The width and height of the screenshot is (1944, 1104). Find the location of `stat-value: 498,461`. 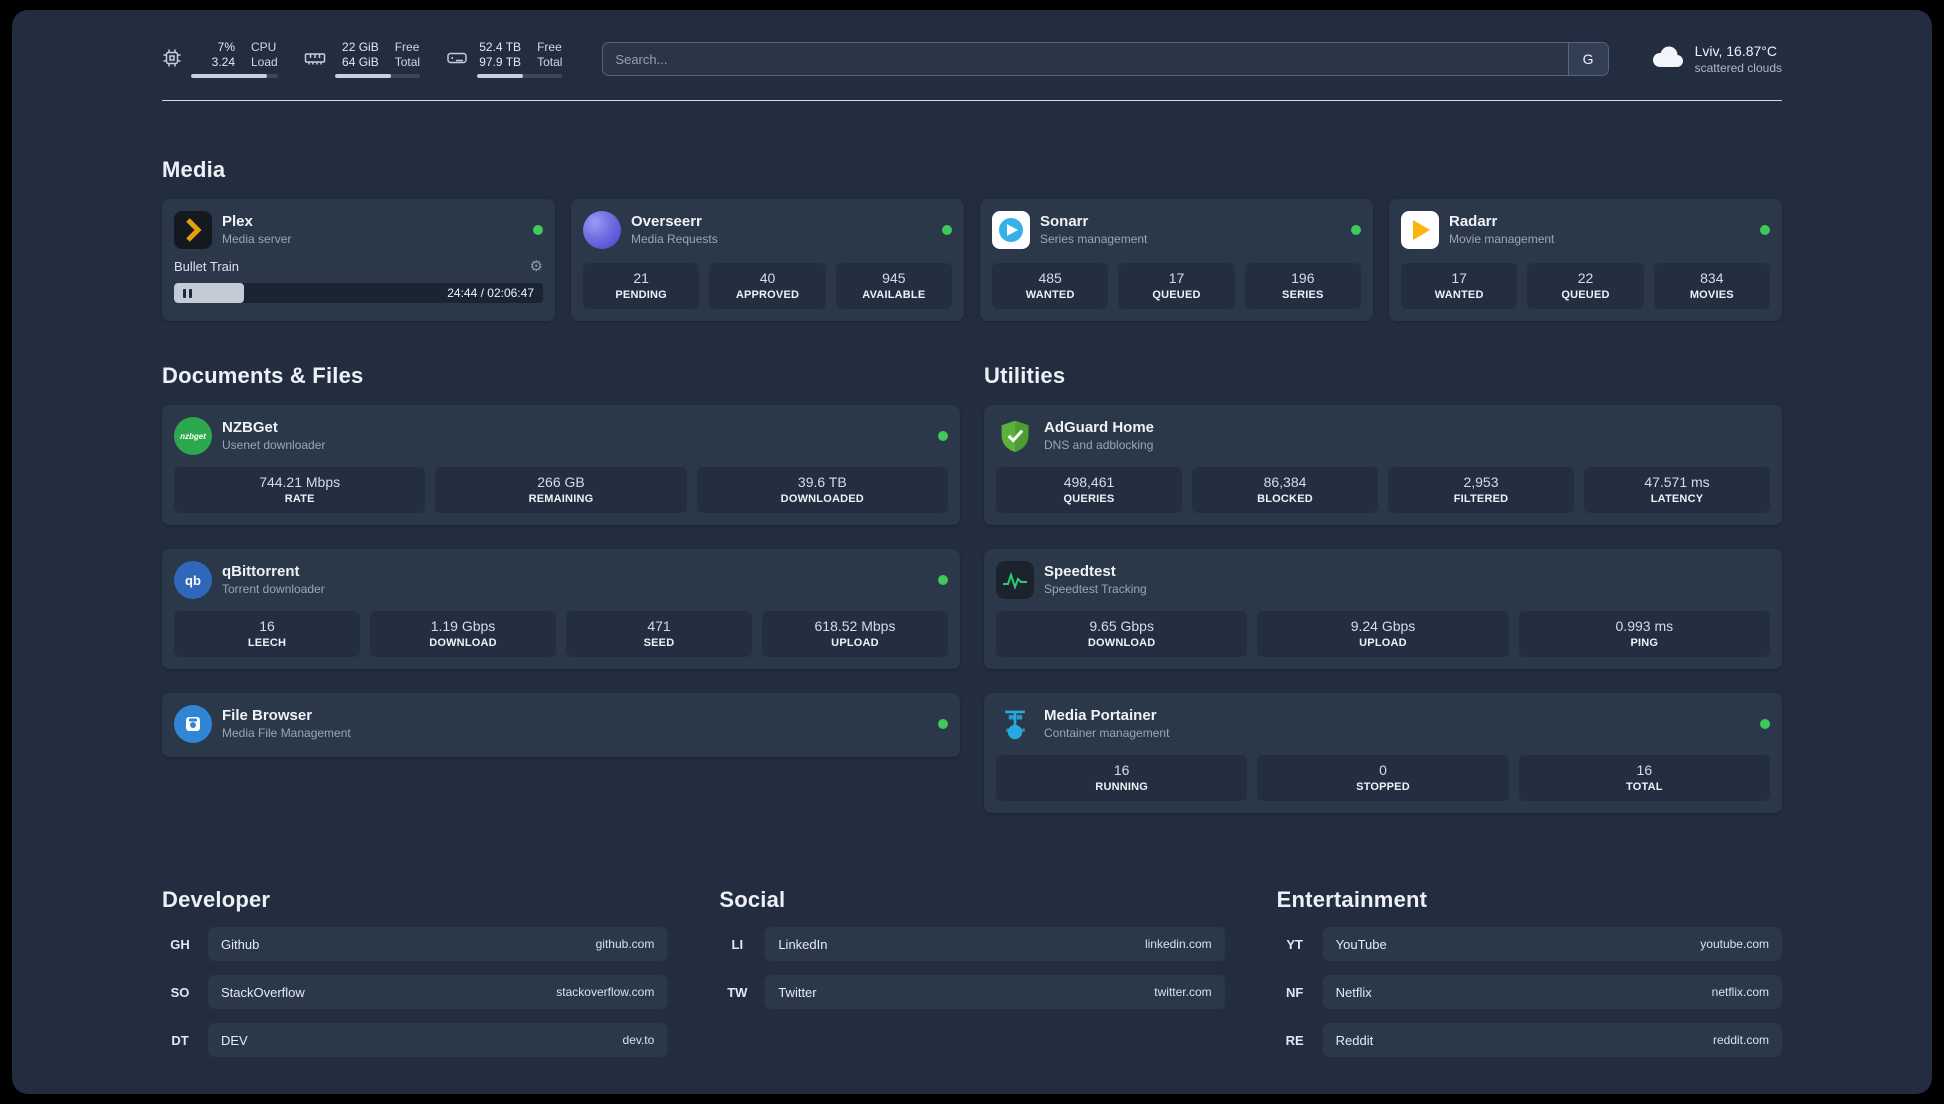

stat-value: 498,461 is located at coordinates (1089, 482).